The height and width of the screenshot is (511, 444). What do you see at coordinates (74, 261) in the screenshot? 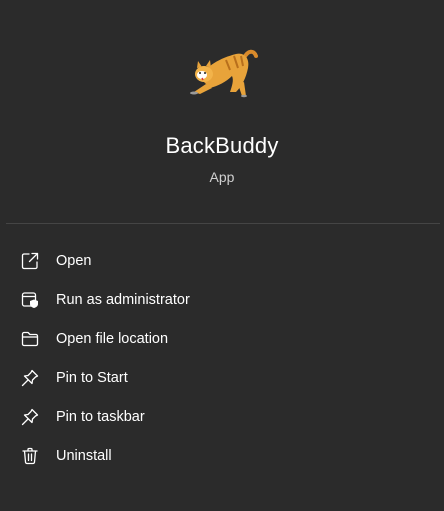
I see `menu-item-label: Open` at bounding box center [74, 261].